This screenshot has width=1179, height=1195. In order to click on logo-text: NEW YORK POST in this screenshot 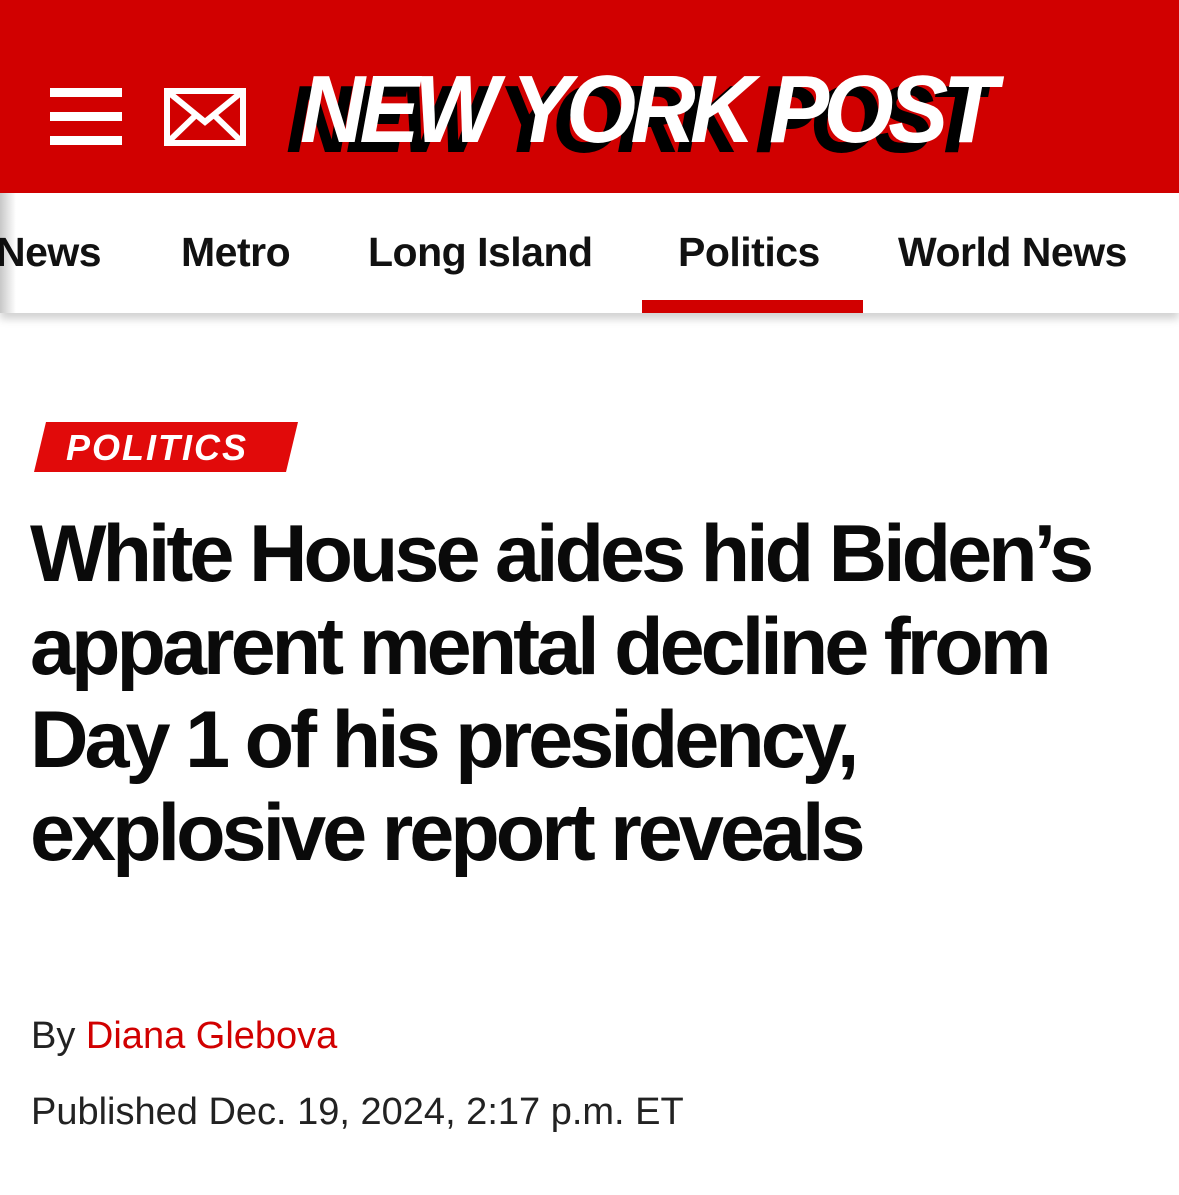, I will do `click(649, 109)`.